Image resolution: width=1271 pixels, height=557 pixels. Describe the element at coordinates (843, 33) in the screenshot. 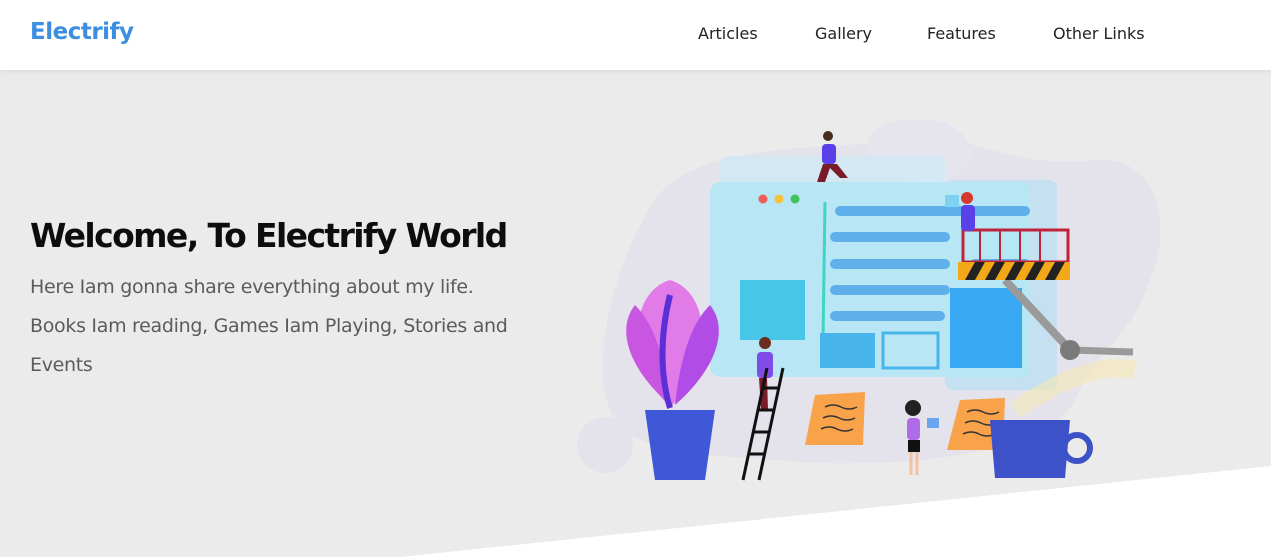

I see `nav-link-gallery: Gallery` at that location.